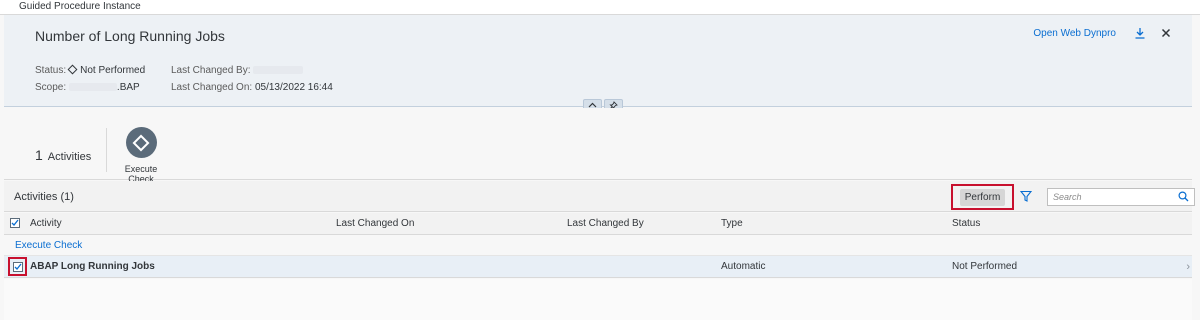 The width and height of the screenshot is (1200, 320). What do you see at coordinates (51, 87) in the screenshot?
I see `scope-label: Scope:` at bounding box center [51, 87].